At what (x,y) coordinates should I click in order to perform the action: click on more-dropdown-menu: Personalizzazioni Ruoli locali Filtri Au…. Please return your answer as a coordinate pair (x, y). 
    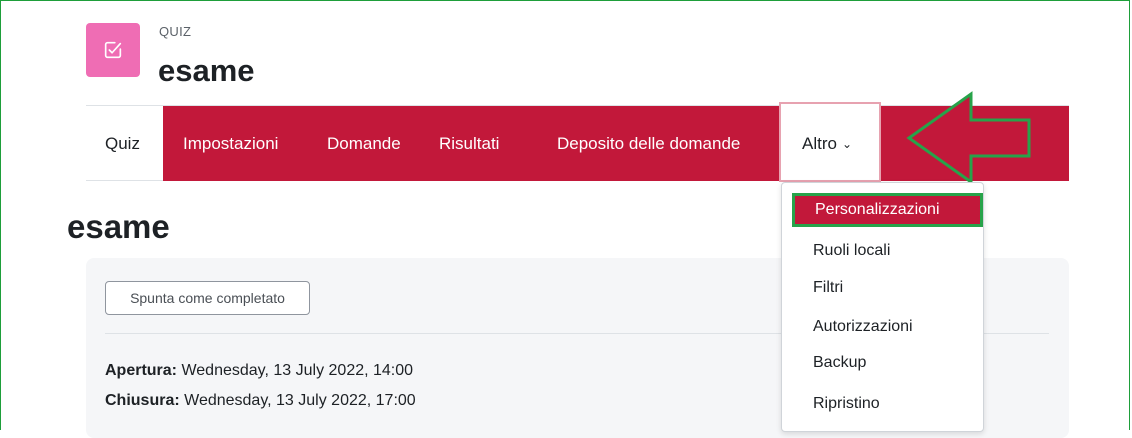
    Looking at the image, I should click on (882, 307).